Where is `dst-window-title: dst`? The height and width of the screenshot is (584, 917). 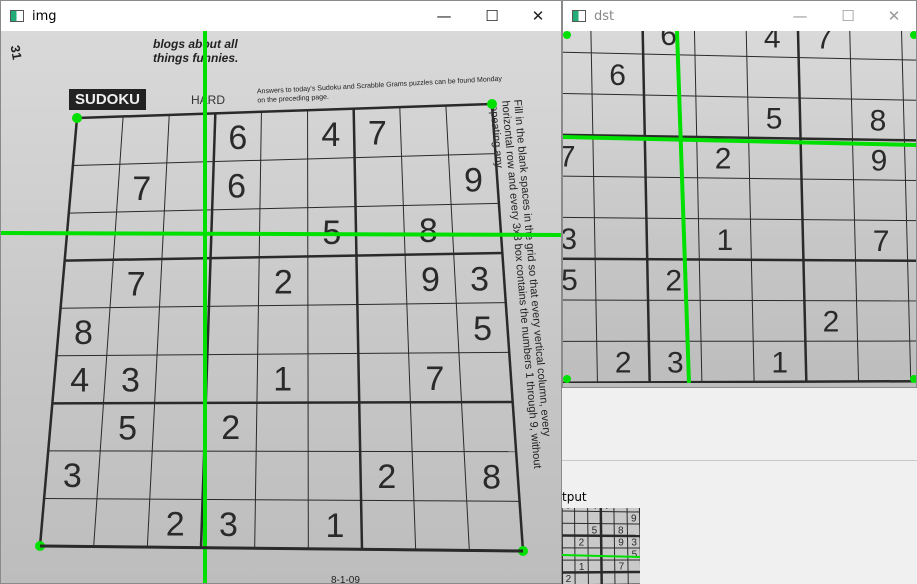
dst-window-title: dst is located at coordinates (604, 16).